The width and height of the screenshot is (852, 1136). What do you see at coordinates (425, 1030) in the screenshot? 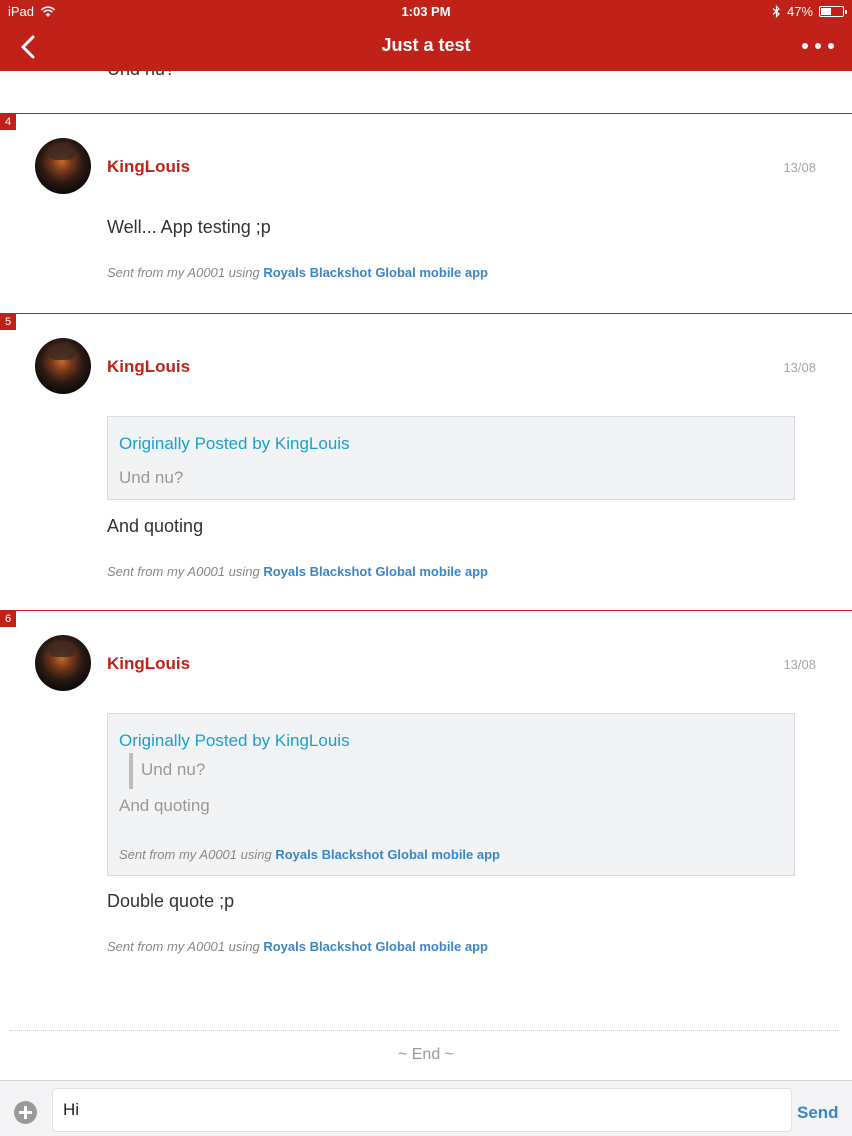
I see `end-divider` at bounding box center [425, 1030].